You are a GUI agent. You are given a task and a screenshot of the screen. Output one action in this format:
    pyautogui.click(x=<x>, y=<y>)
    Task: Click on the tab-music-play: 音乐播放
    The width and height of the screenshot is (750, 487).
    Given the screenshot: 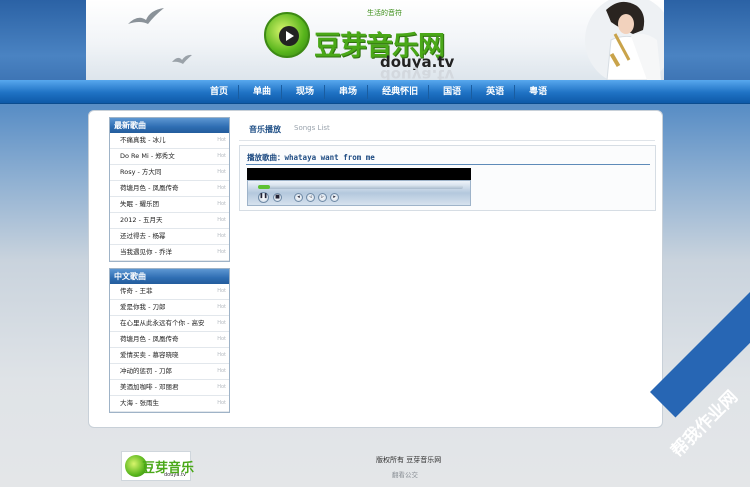 What is the action you would take?
    pyautogui.click(x=265, y=129)
    